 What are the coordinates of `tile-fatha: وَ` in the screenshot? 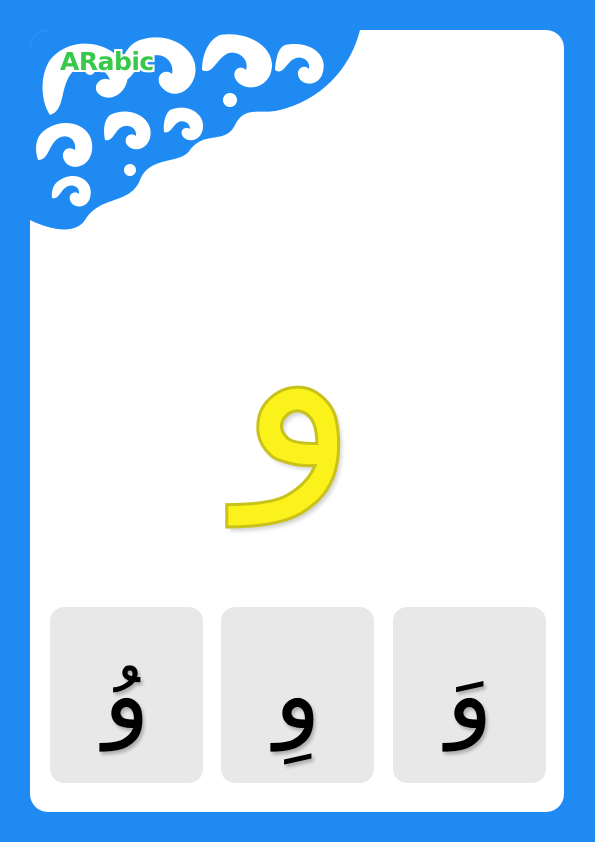 It's located at (469, 695).